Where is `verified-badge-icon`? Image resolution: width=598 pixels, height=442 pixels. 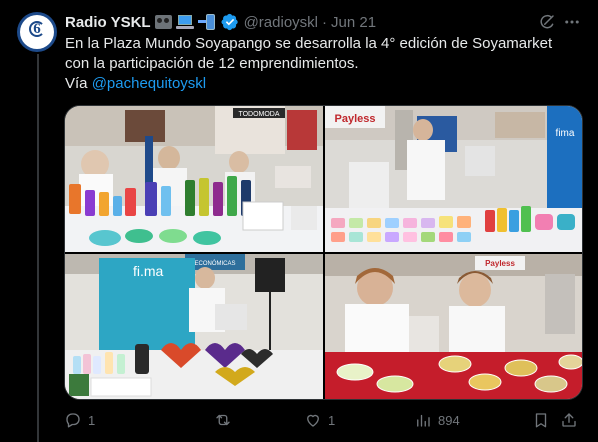
verified-badge-icon is located at coordinates (229, 22).